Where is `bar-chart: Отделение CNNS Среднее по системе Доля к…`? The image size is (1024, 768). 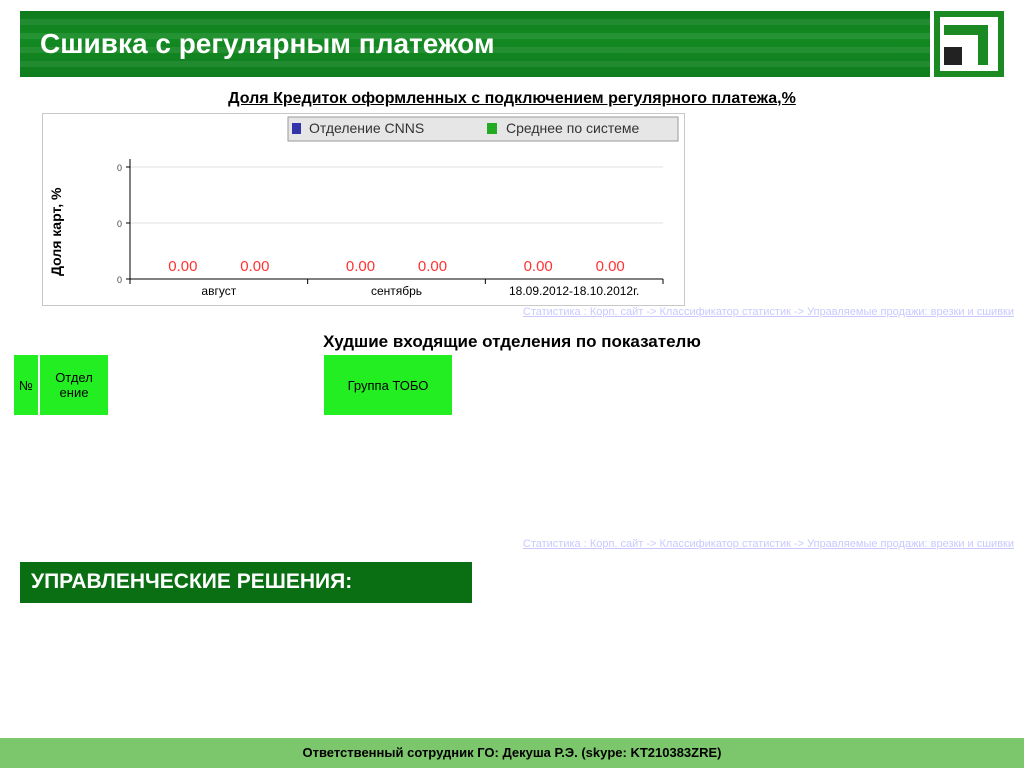
bar-chart: Отделение CNNS Среднее по системе Доля к… is located at coordinates (363, 207).